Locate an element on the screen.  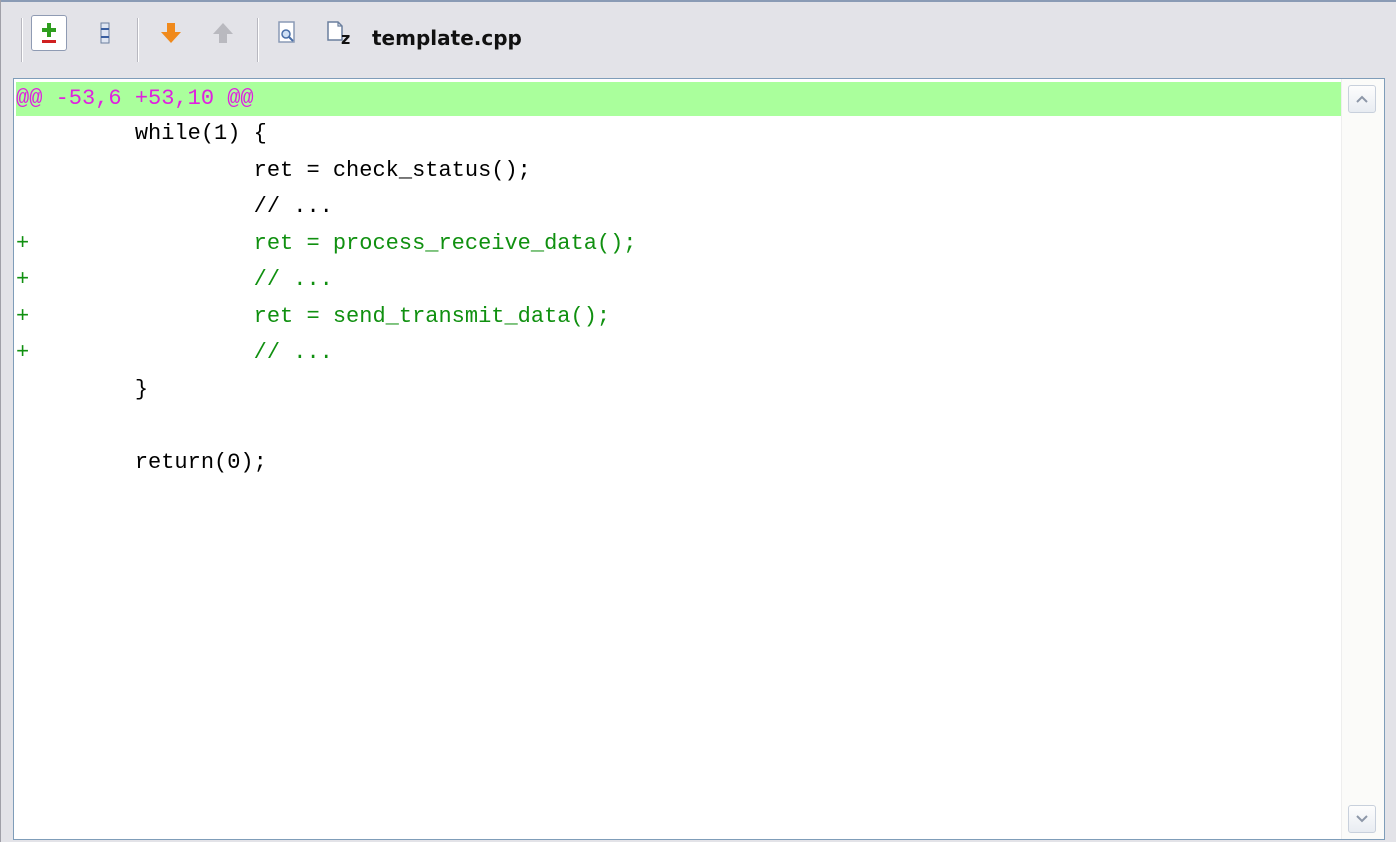
added-line: + ret = process_receive_data(); is located at coordinates (326, 243).